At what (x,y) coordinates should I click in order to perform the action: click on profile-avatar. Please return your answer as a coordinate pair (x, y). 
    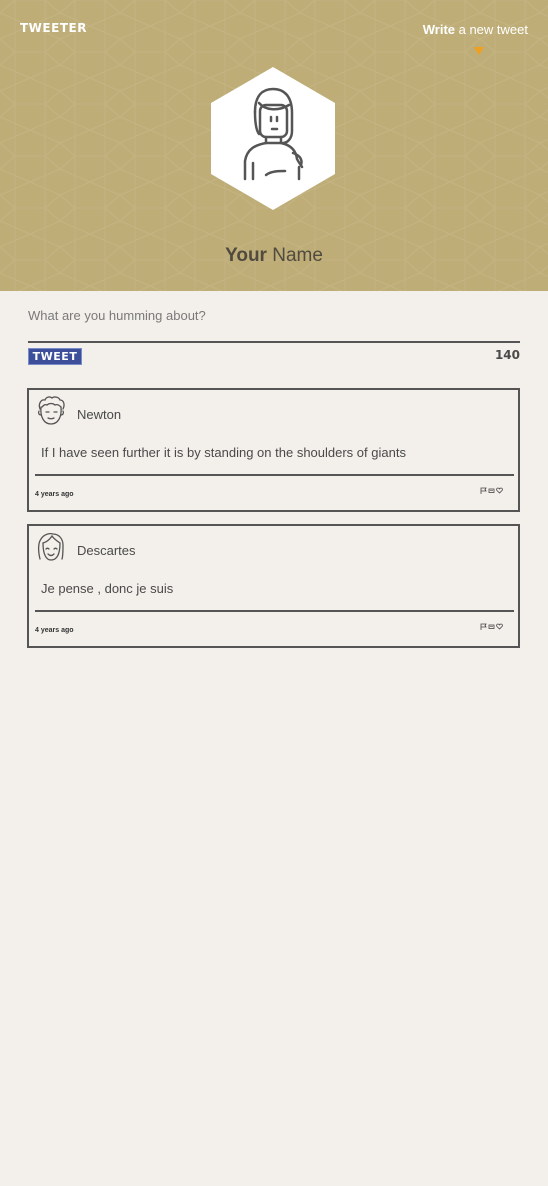
    Looking at the image, I should click on (273, 138).